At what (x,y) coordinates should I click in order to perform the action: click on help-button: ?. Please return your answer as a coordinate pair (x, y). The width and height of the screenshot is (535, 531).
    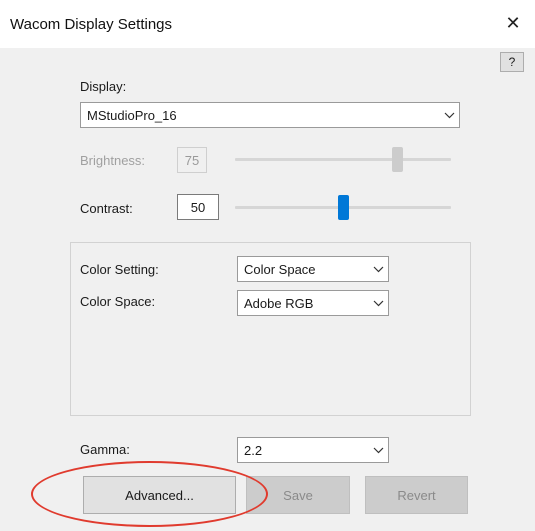
    Looking at the image, I should click on (512, 62).